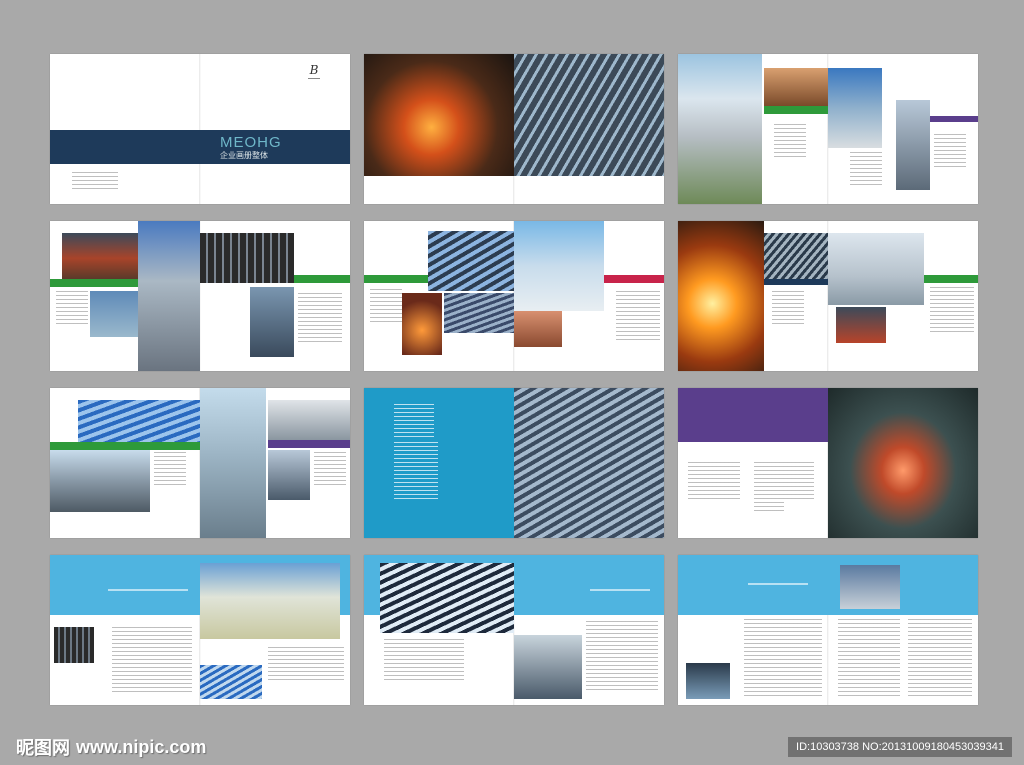  I want to click on purple-header, so click(753, 415).